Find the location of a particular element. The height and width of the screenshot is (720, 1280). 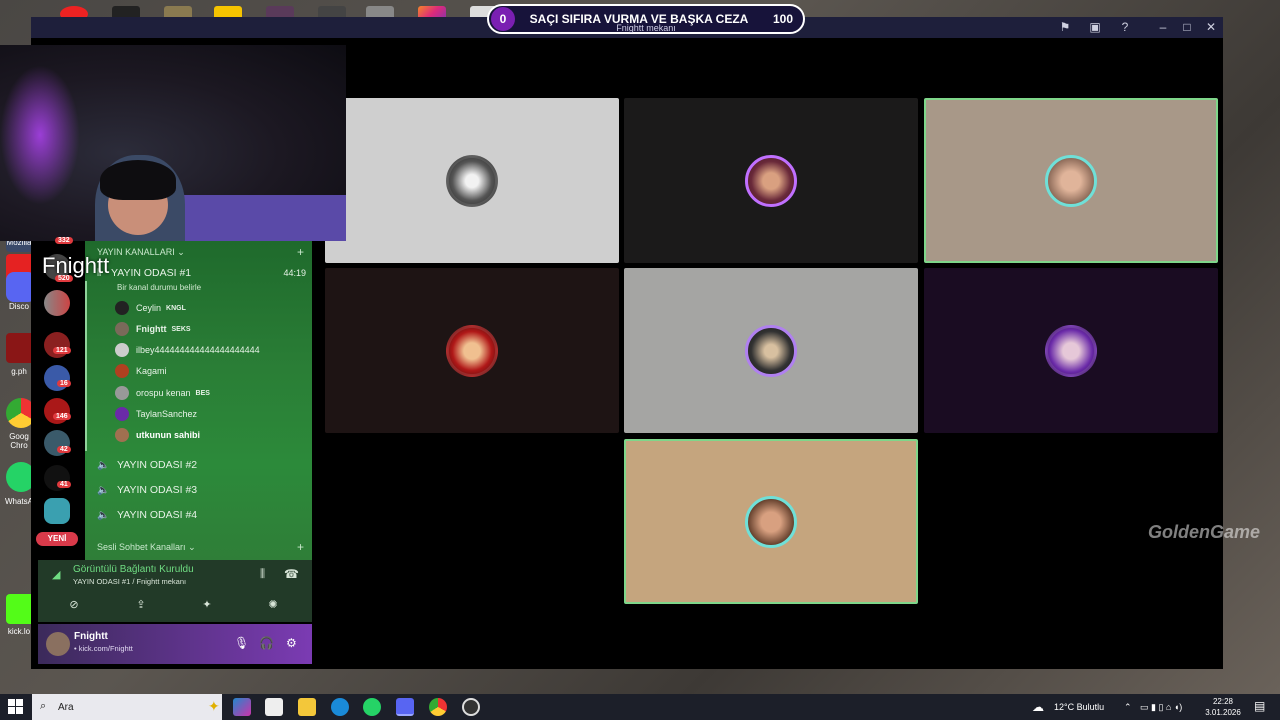

voice-status-title: Görüntülü Bağlantı Kuruldu is located at coordinates (133, 569).